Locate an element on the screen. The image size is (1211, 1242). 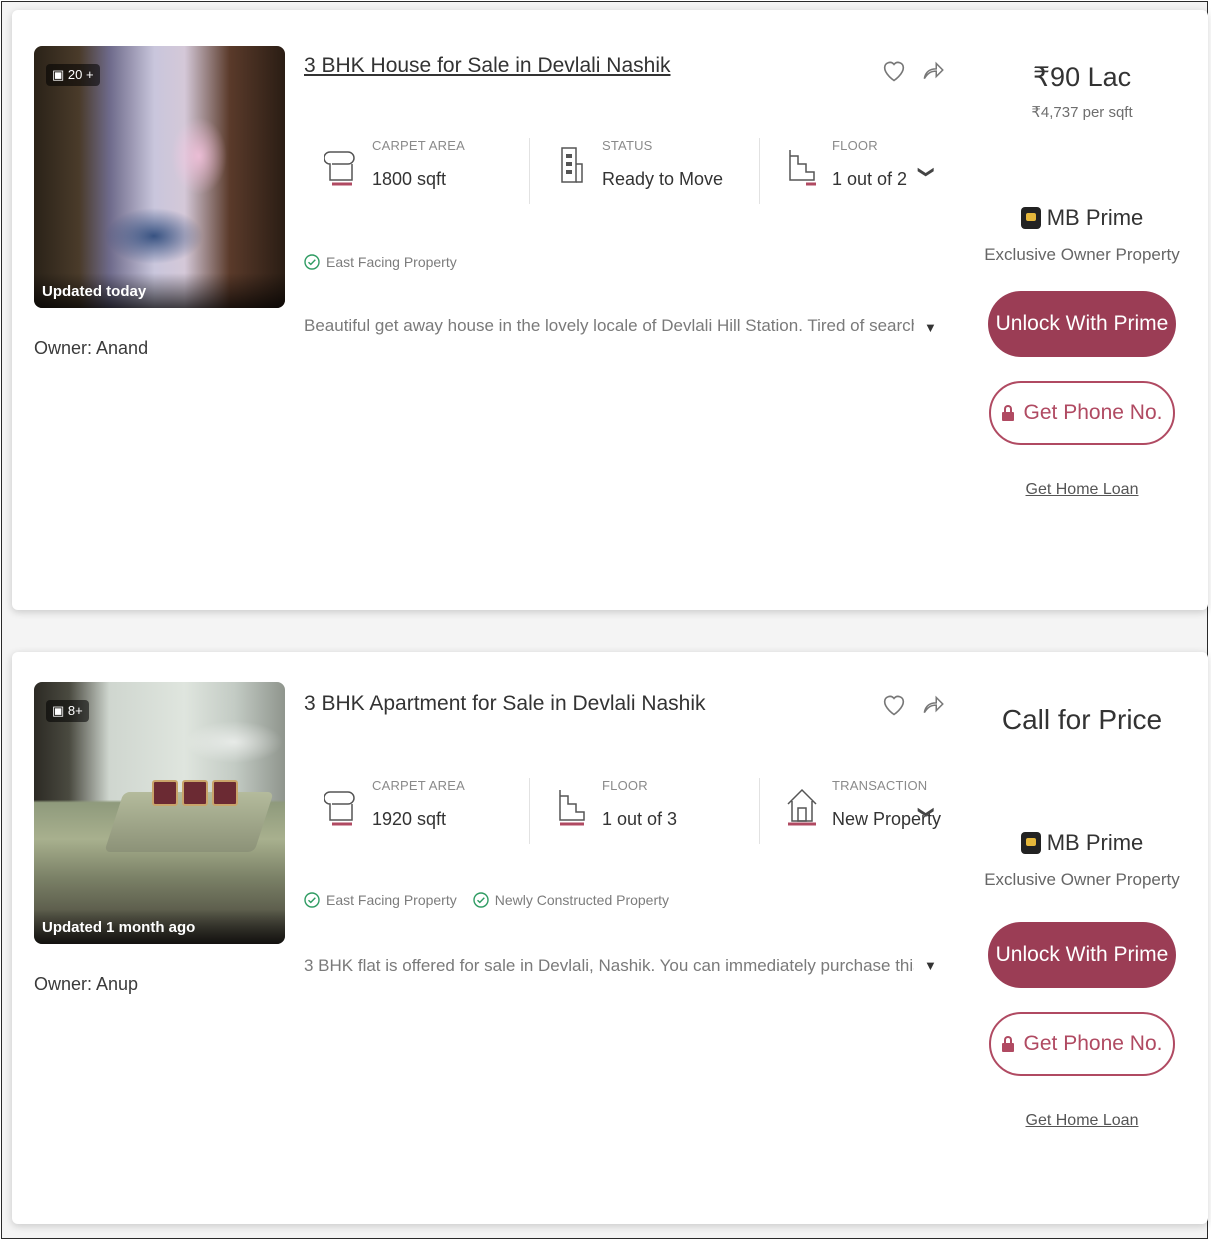
updated-label: Updated today is located at coordinates (159, 290).